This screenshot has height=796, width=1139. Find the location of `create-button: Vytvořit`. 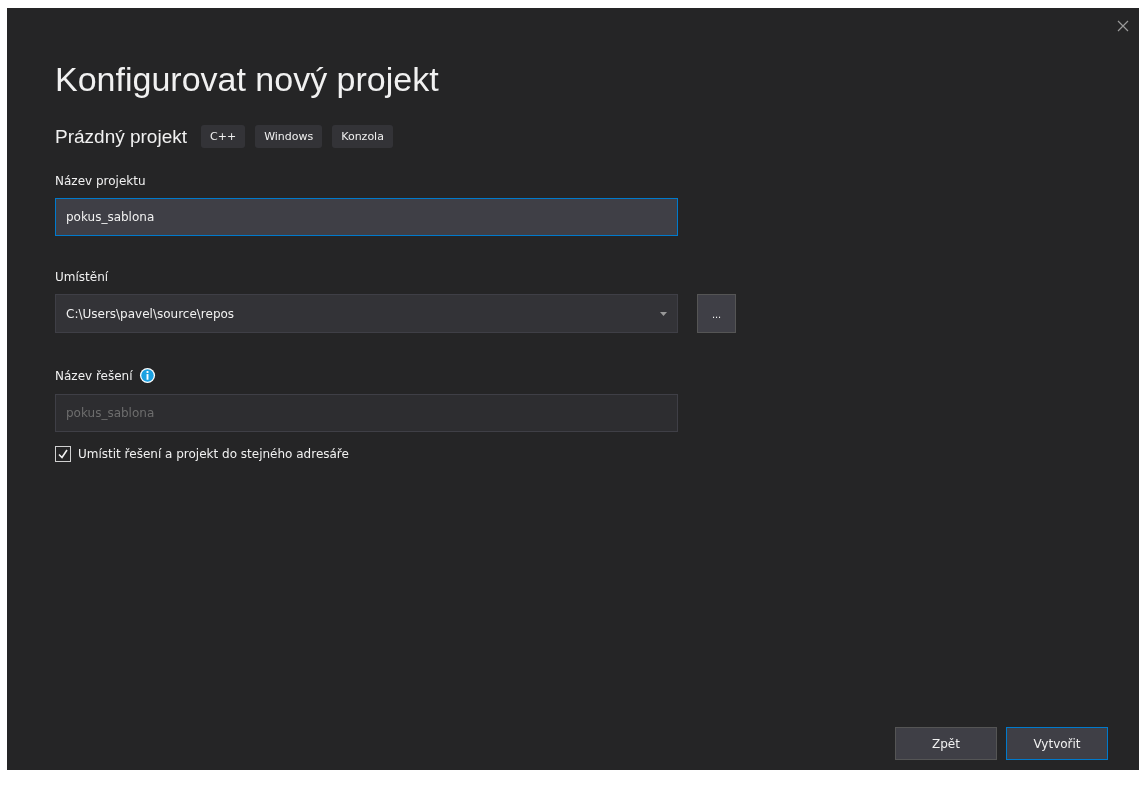

create-button: Vytvořit is located at coordinates (1057, 743).